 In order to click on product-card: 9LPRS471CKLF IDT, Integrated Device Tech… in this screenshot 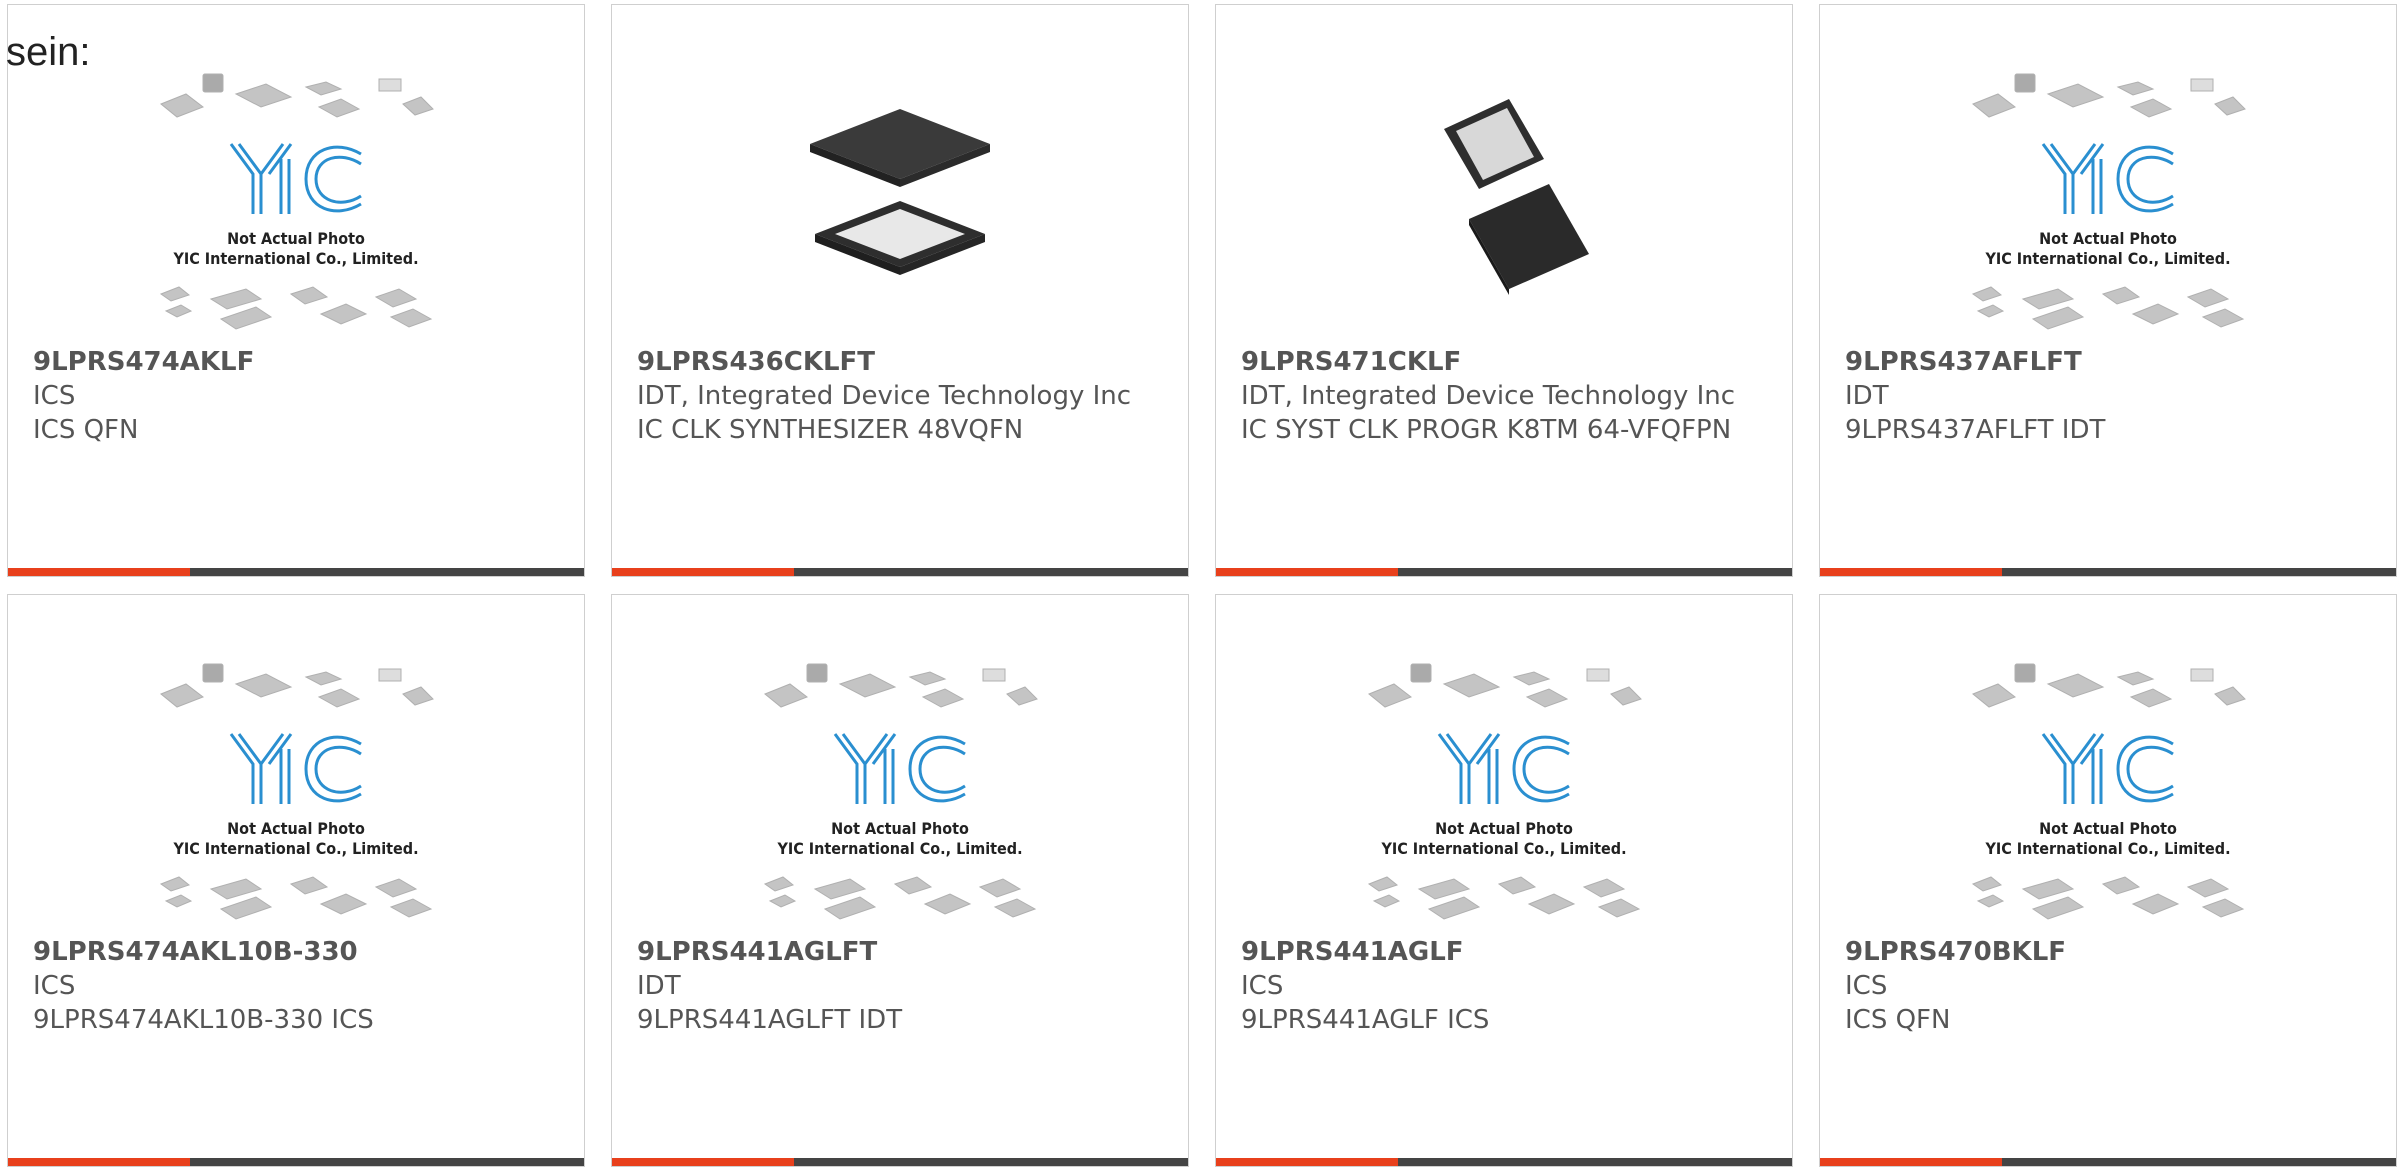, I will do `click(1504, 290)`.